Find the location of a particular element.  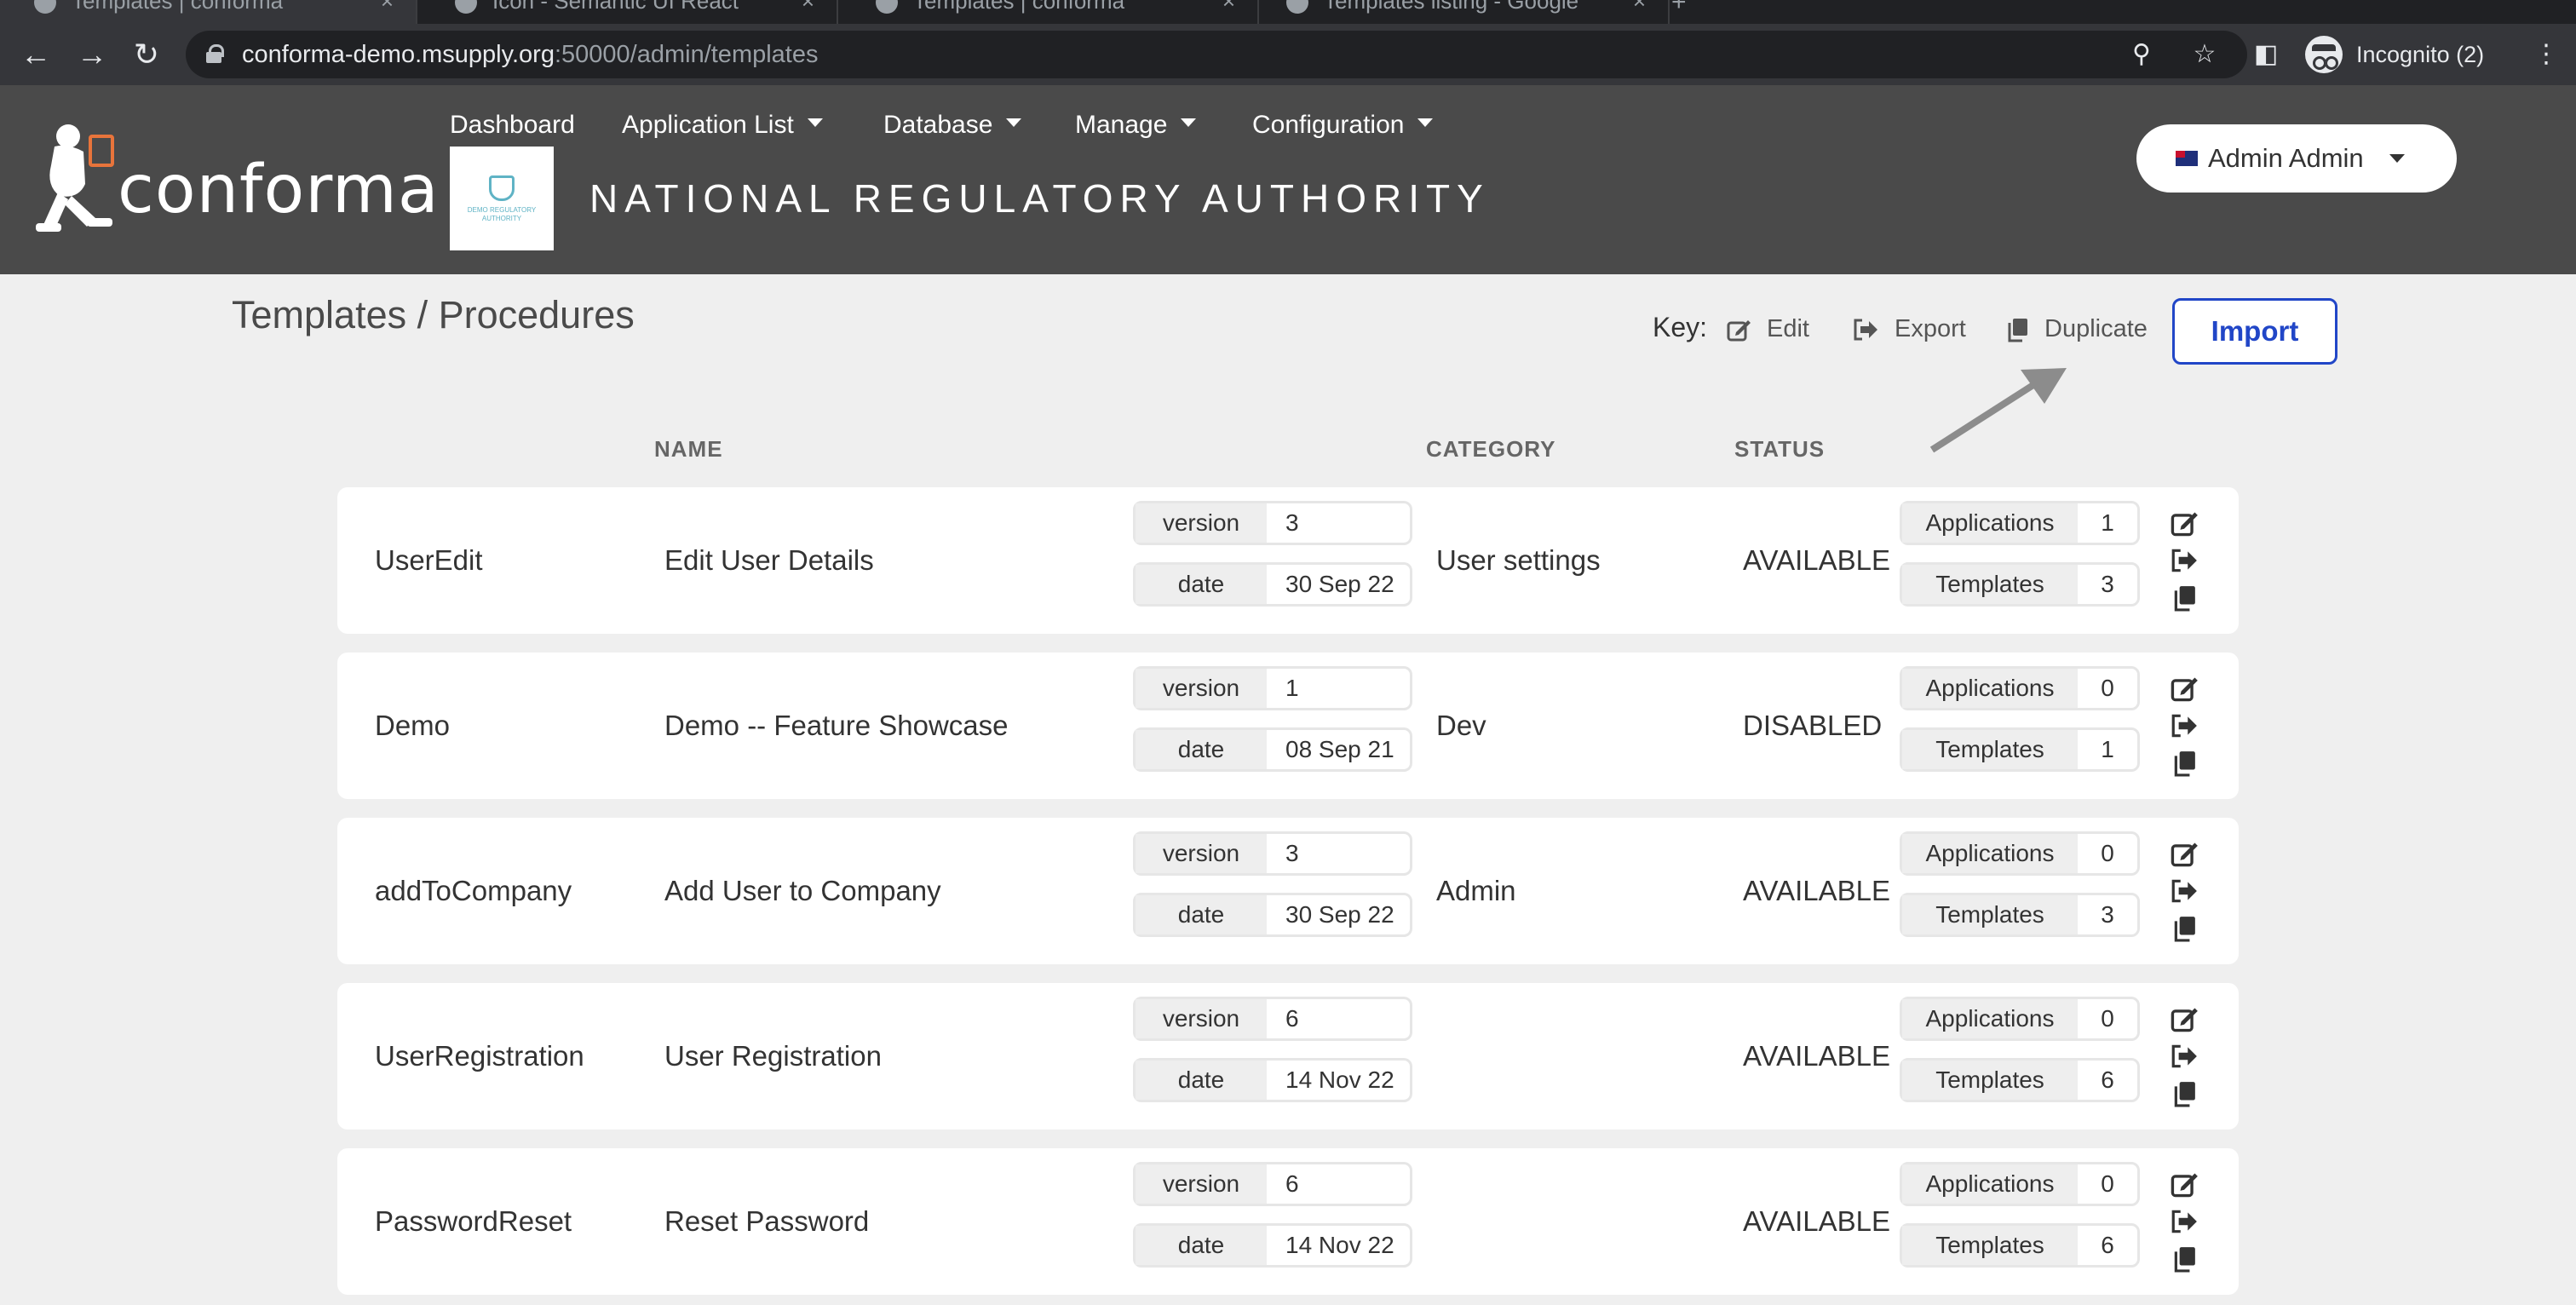

version-field: version 3 is located at coordinates (1272, 853).